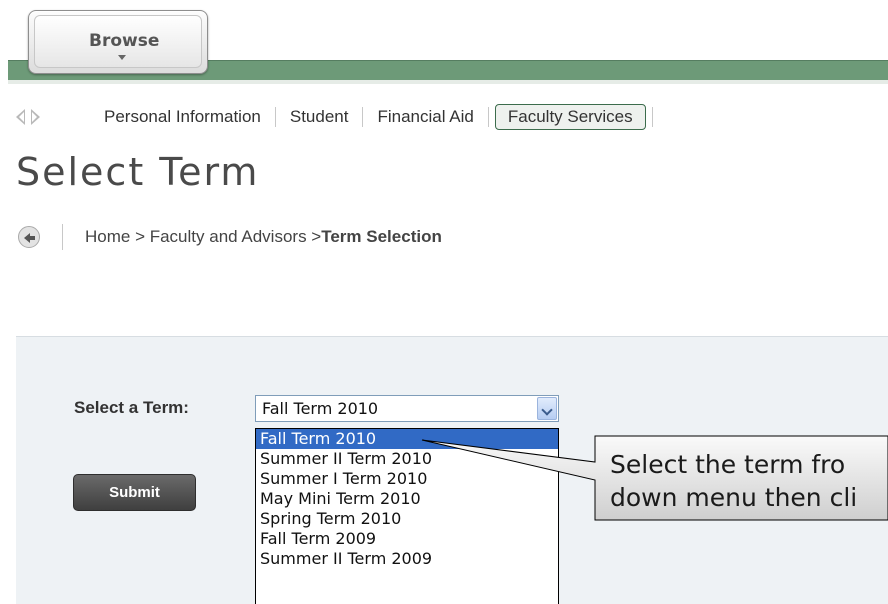  Describe the element at coordinates (749, 481) in the screenshot. I see `callout-text: Select the term fro down menu then cli` at that location.